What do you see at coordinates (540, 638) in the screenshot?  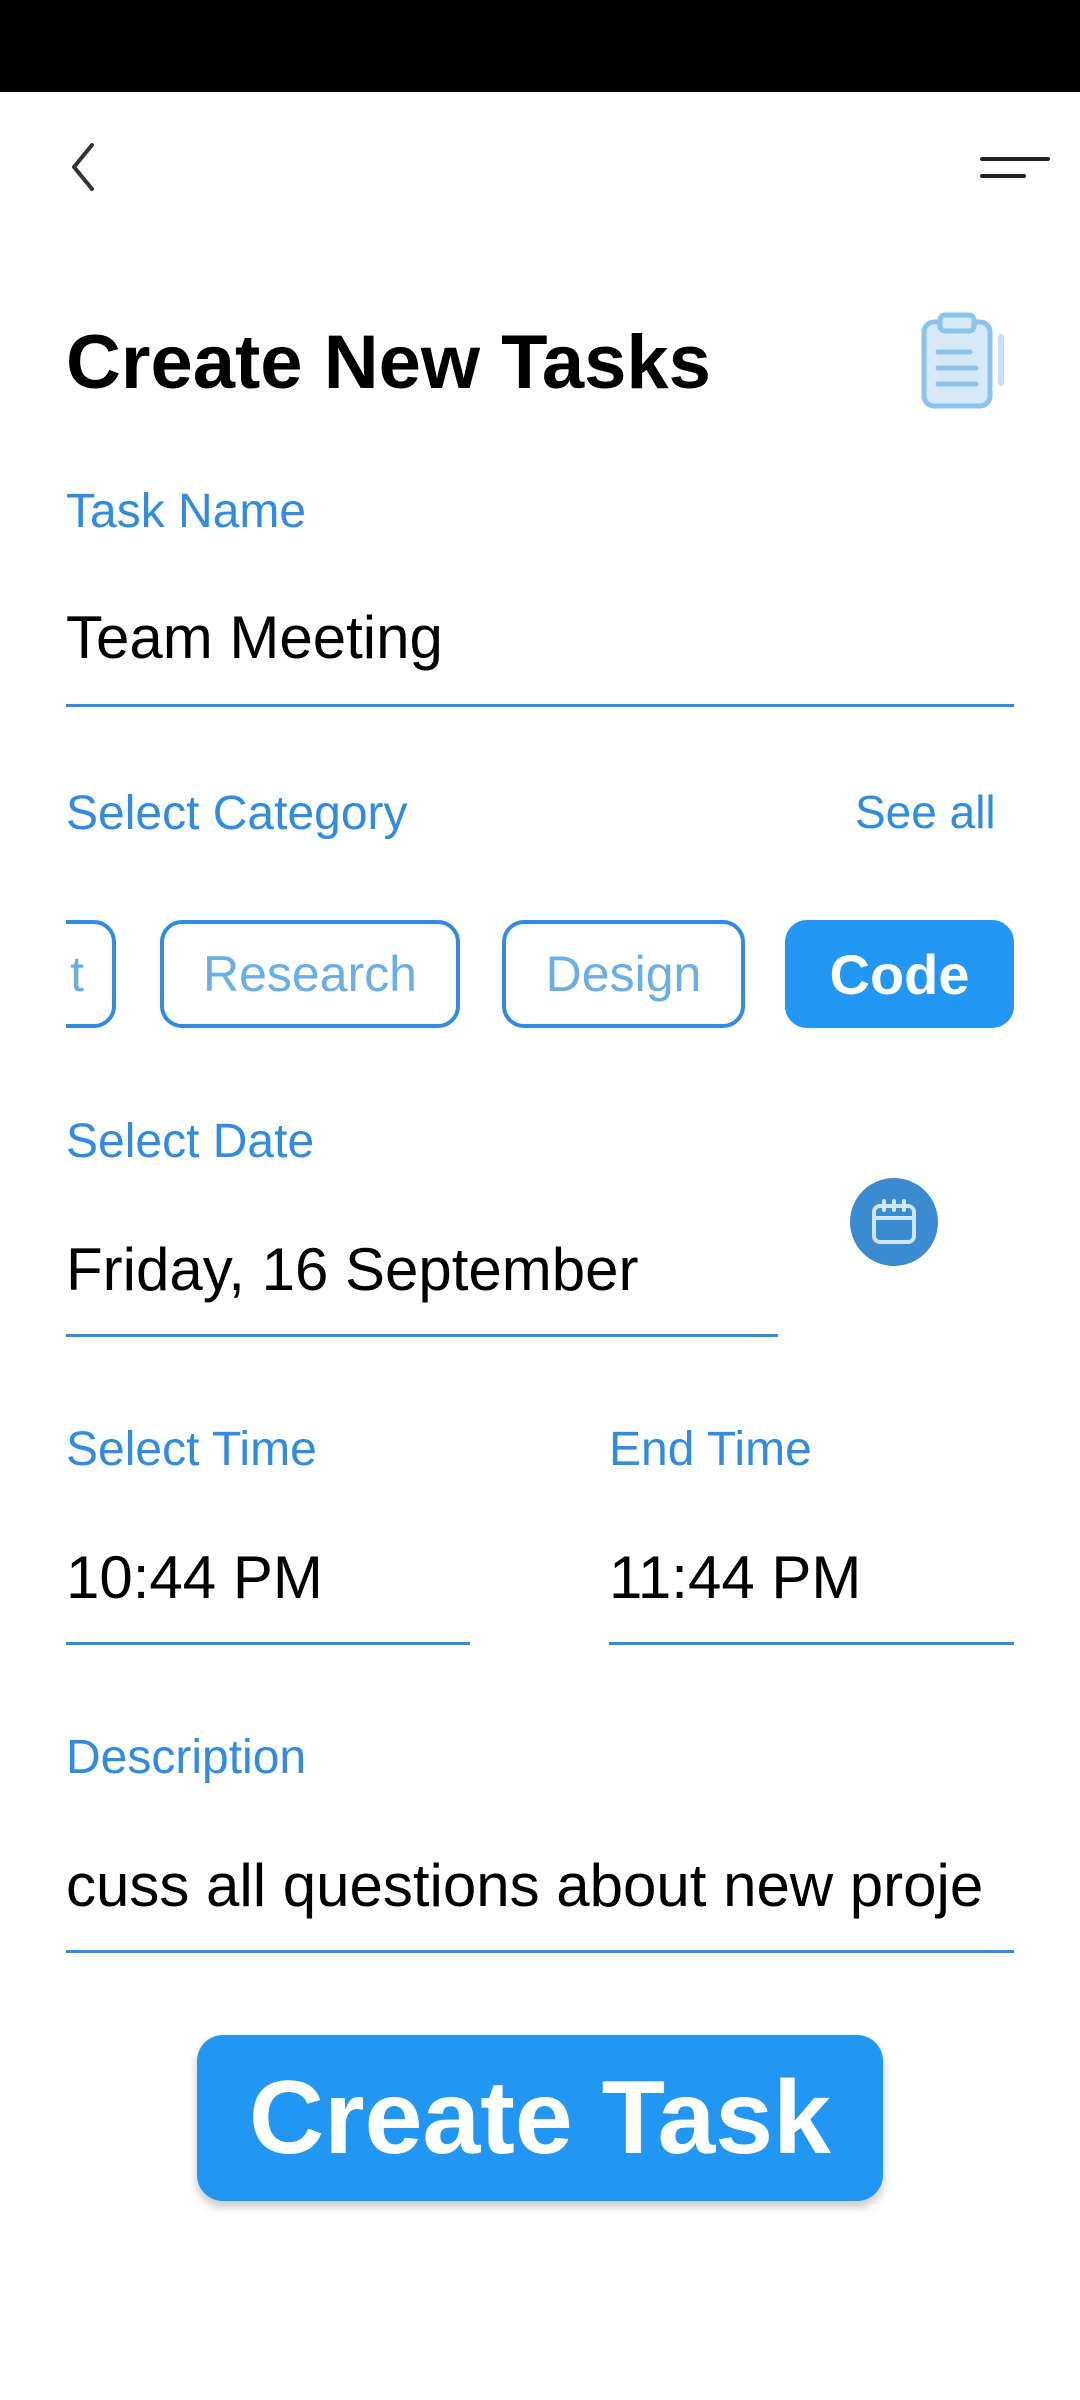 I see `task-name-input: Team Meeting` at bounding box center [540, 638].